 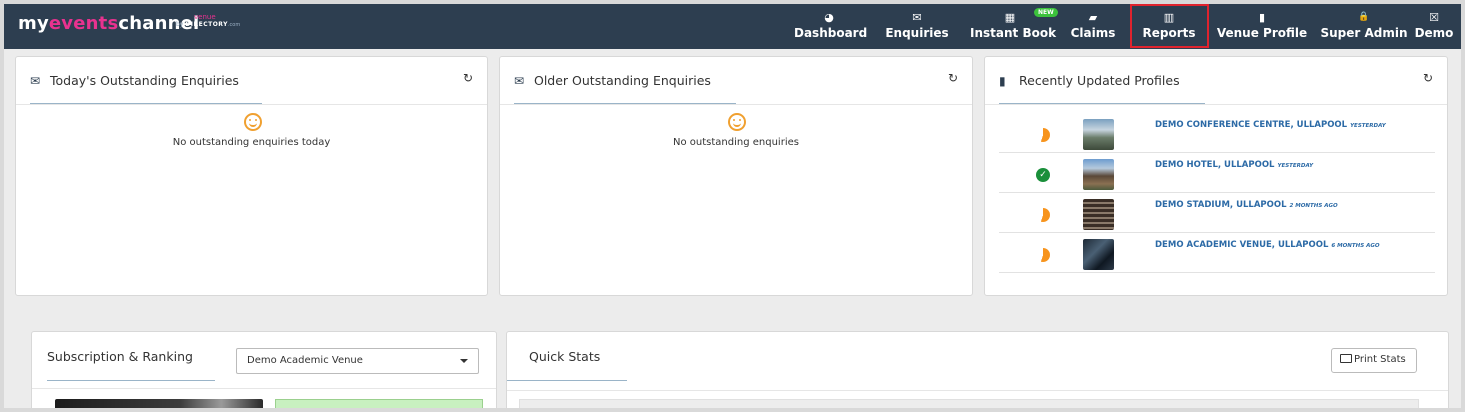 I want to click on empty-message: No outstanding enquiries today, so click(x=251, y=142).